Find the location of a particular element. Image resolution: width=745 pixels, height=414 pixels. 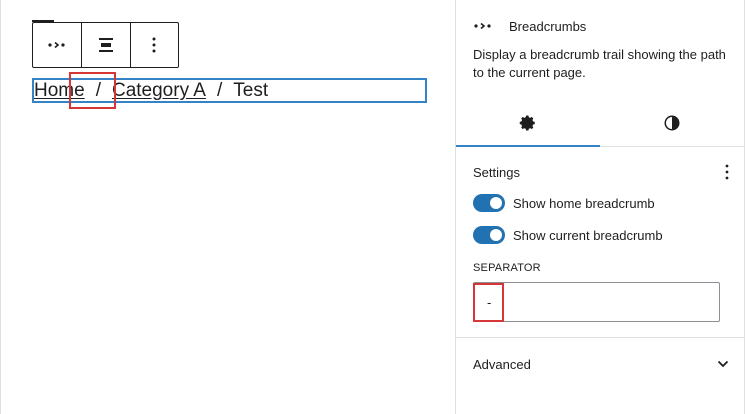

advanced-panel-toggle: Advanced is located at coordinates (601, 364).